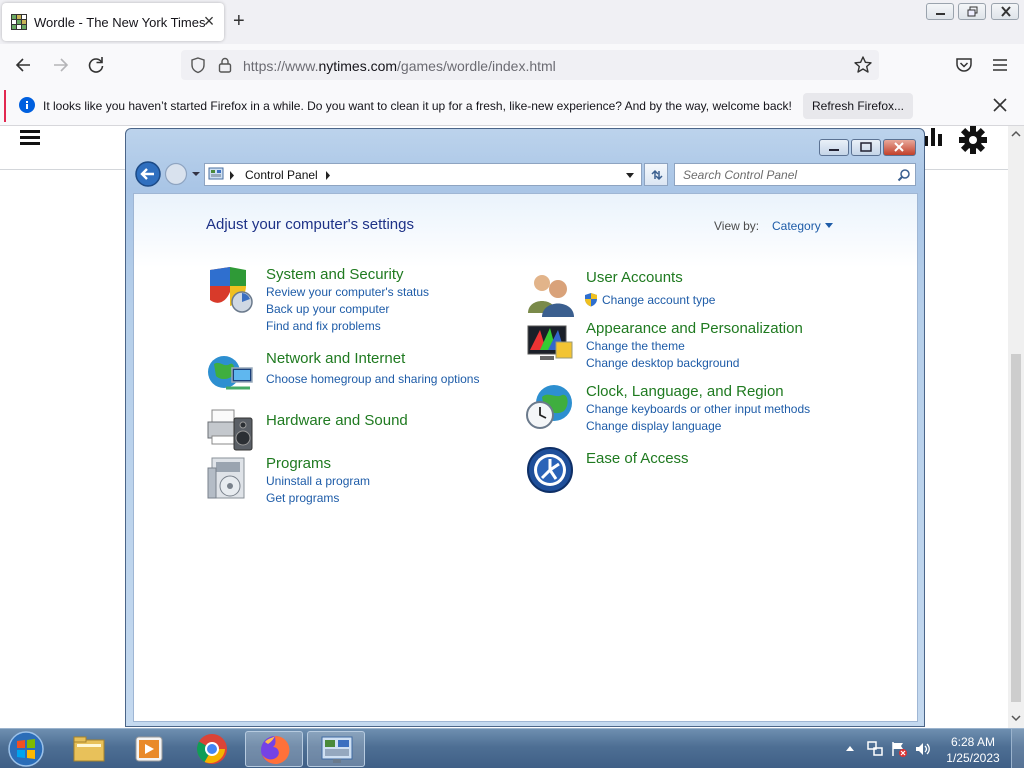  I want to click on taskbar: 6:28 AM 1/25/2023, so click(512, 748).